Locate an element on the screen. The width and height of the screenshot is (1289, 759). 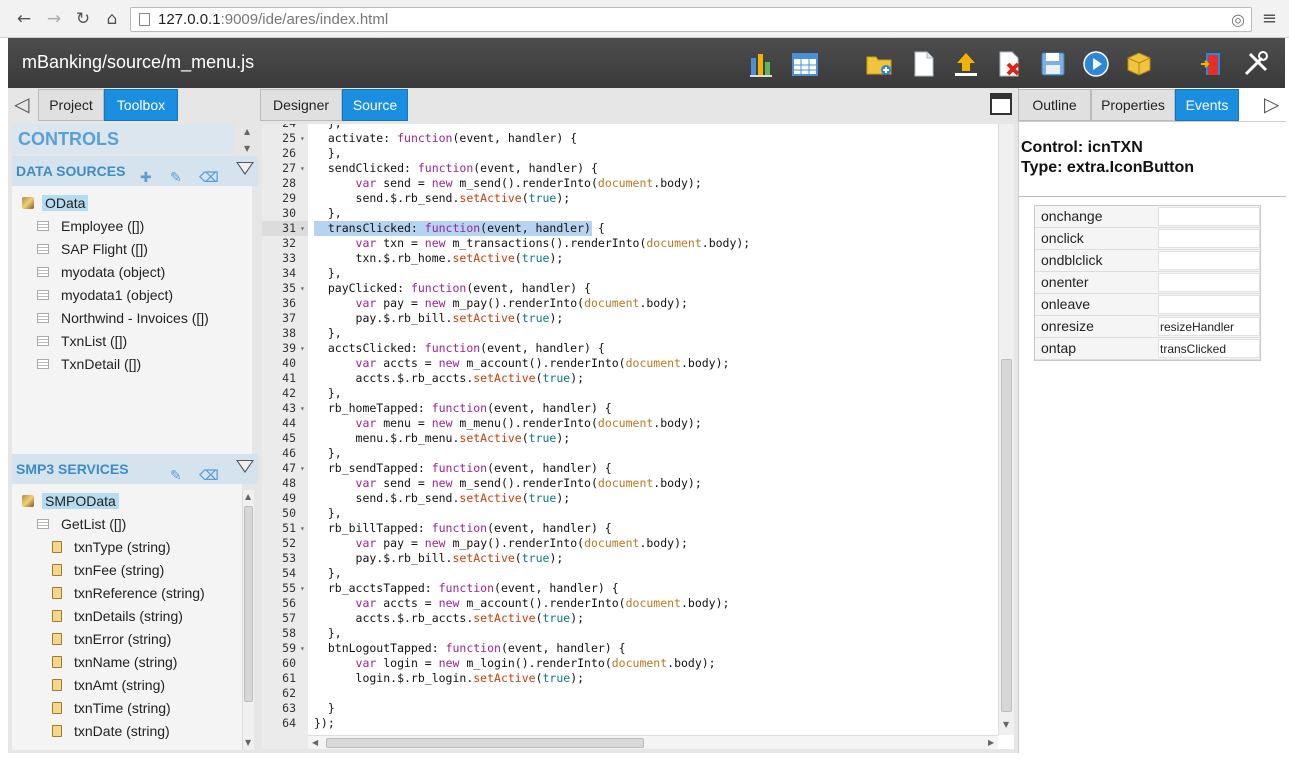
code-line: 64}); is located at coordinates (629, 723).